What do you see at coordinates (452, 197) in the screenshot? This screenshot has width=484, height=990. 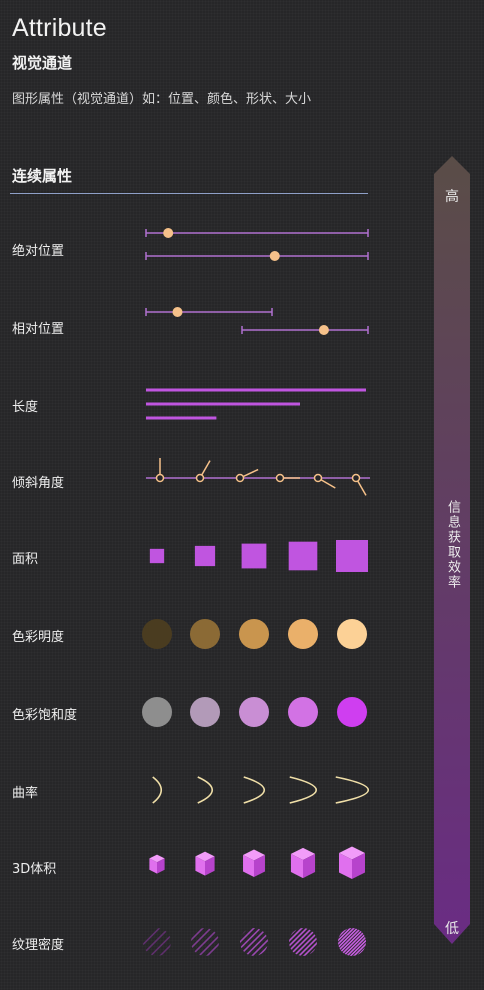 I see `arrow-top-label: 高` at bounding box center [452, 197].